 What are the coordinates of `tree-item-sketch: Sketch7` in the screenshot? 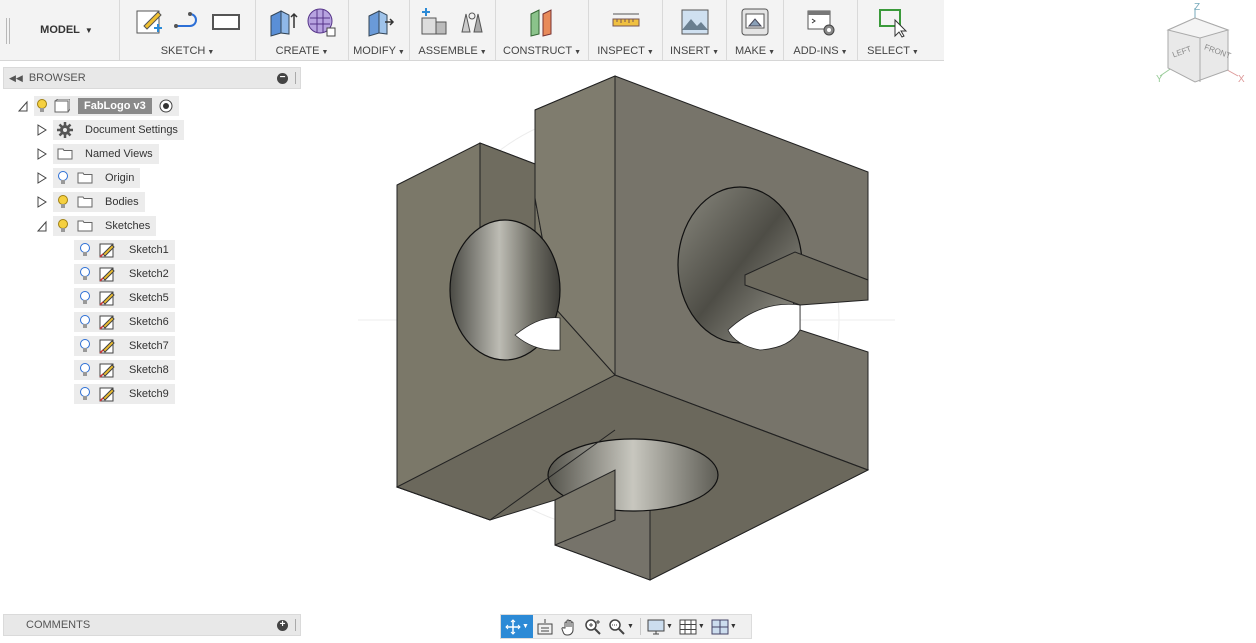 It's located at (124, 345).